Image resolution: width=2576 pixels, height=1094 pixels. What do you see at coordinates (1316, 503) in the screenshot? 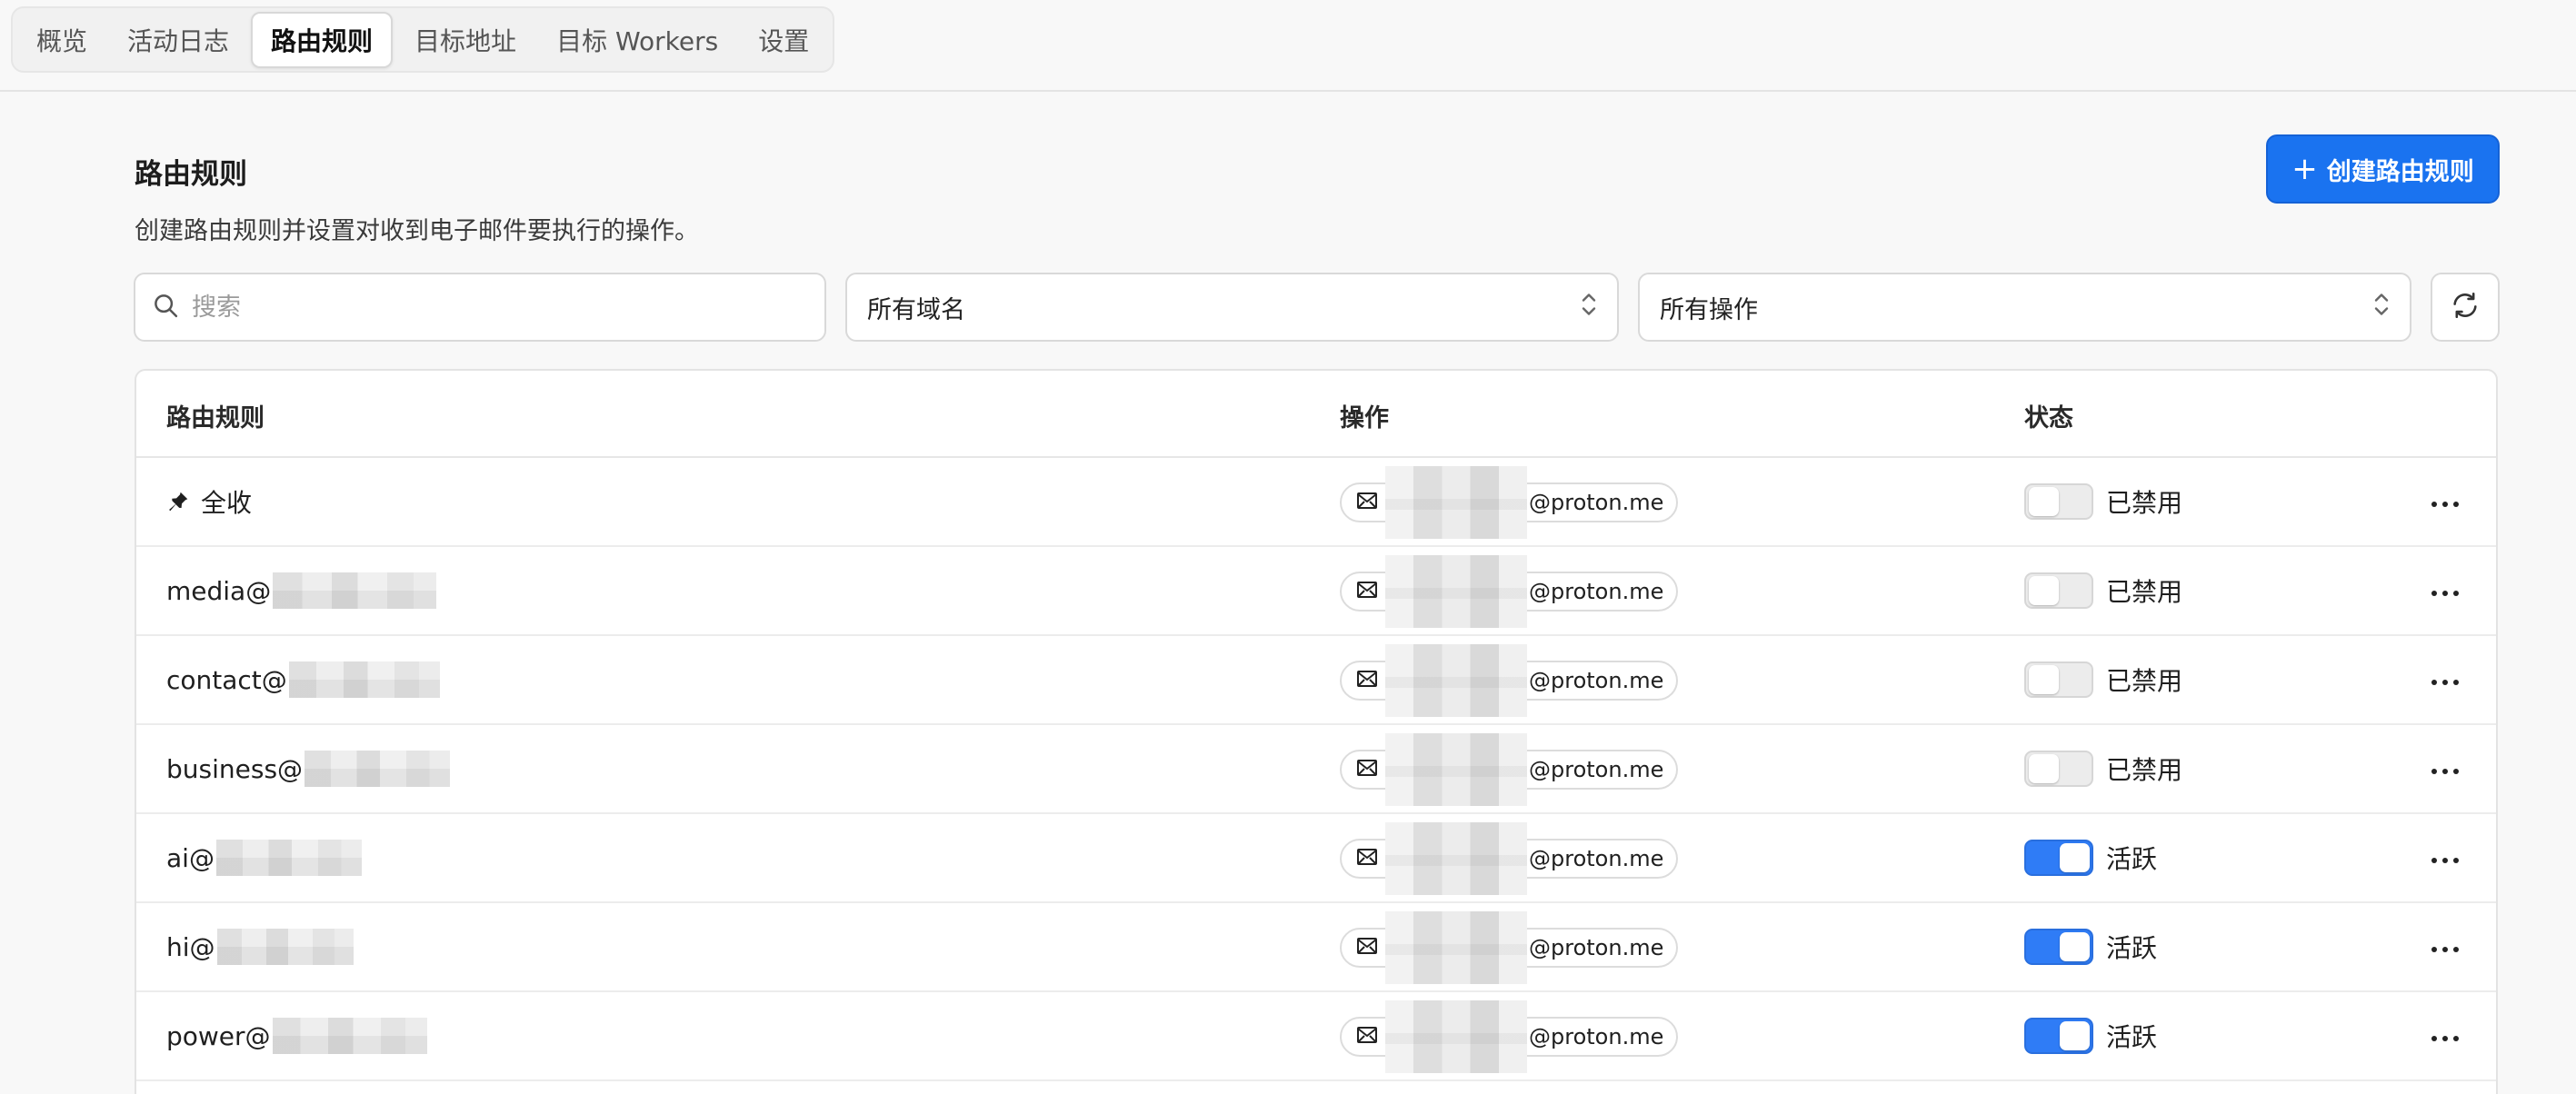
I see `table-row: 全收 @proton.me 已禁用` at bounding box center [1316, 503].